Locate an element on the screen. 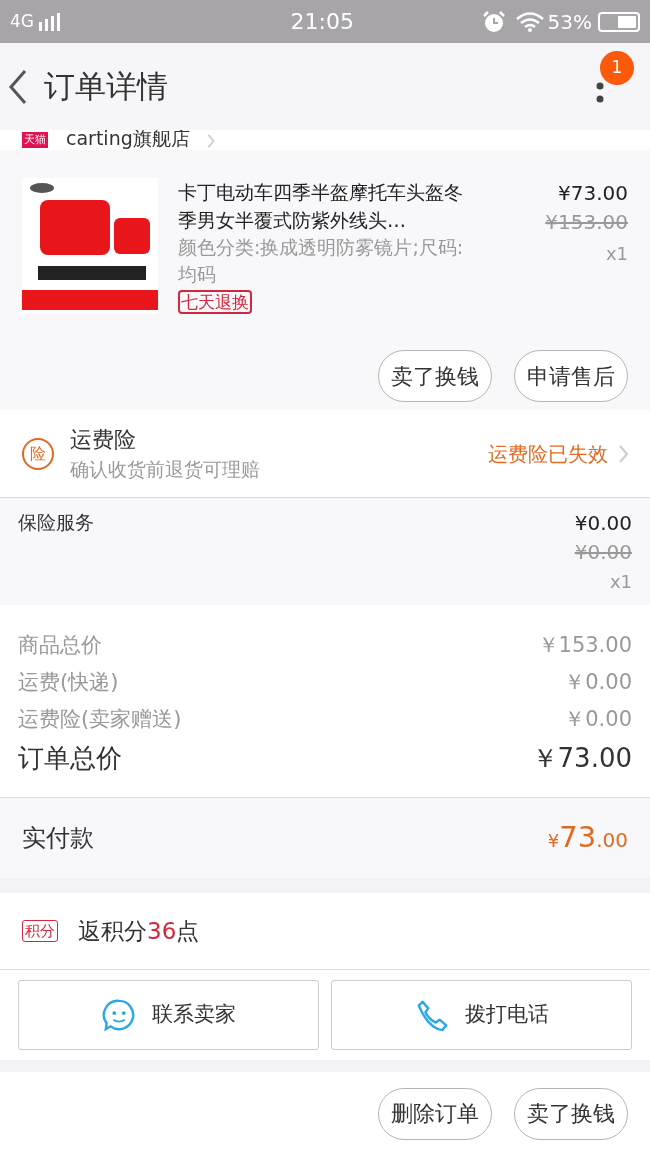 The image size is (650, 1155). service-original-price: ¥0.00 is located at coordinates (603, 552).